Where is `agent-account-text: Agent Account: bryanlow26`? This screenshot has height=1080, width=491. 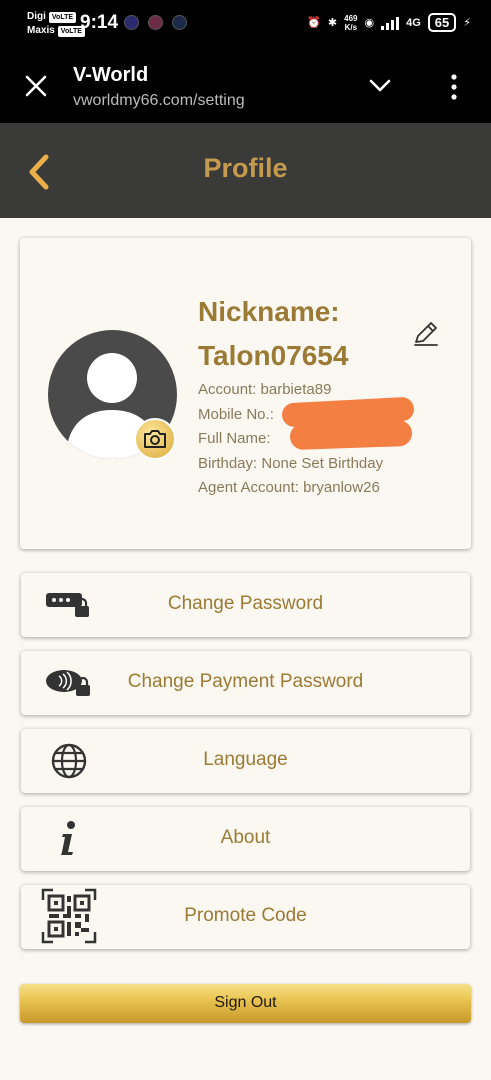
agent-account-text: Agent Account: bryanlow26 is located at coordinates (289, 487).